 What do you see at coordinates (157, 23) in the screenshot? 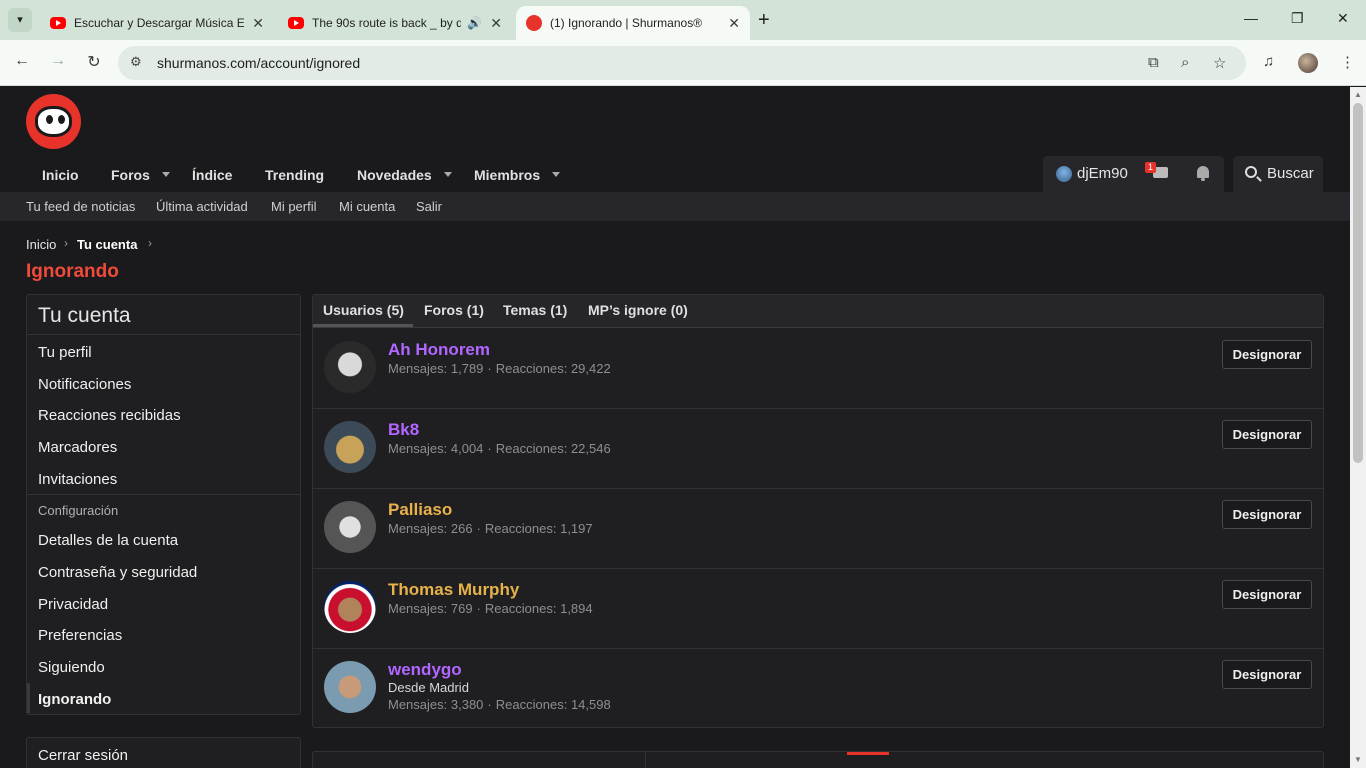
I see `browser-tab-1: Escuchar y Descargar Música El ✕` at bounding box center [157, 23].